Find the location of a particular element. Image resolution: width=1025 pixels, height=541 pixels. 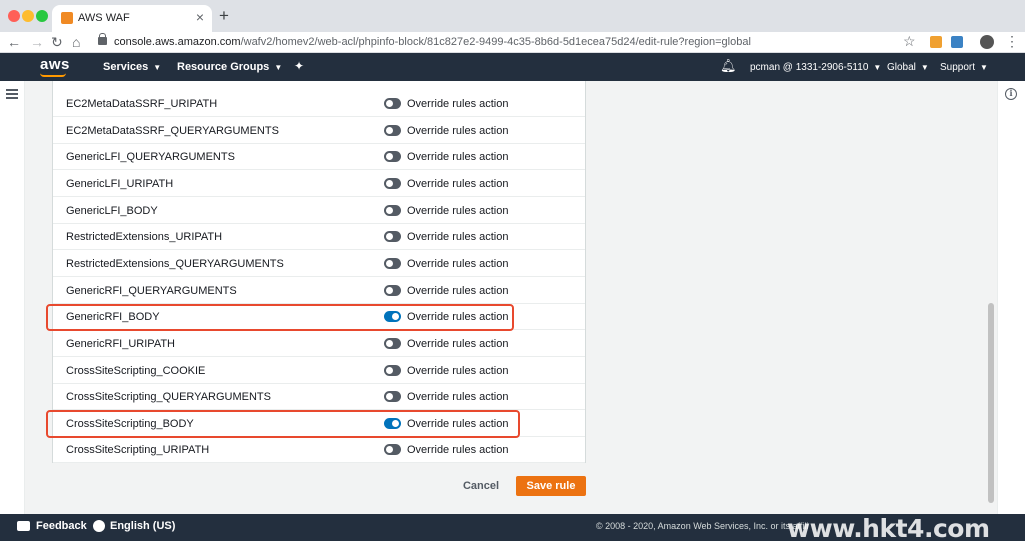

close-window-button is located at coordinates (14, 16).